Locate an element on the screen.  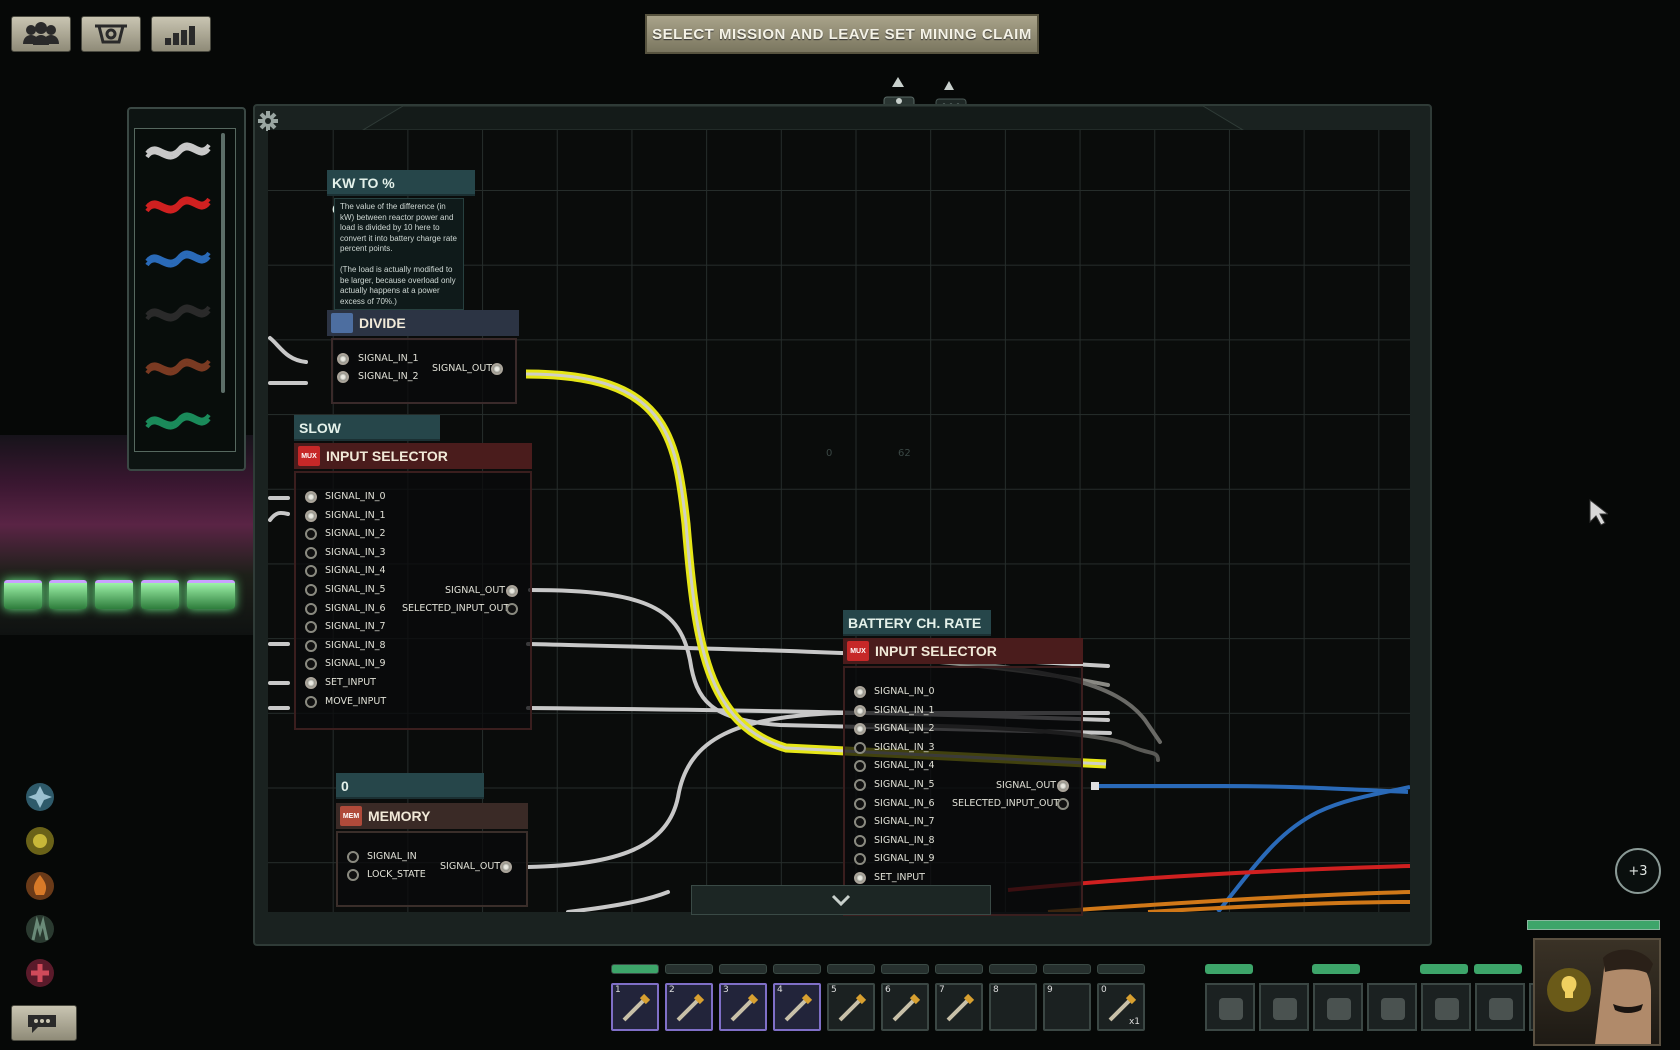
selector-1-selected-connector is located at coordinates (512, 609).